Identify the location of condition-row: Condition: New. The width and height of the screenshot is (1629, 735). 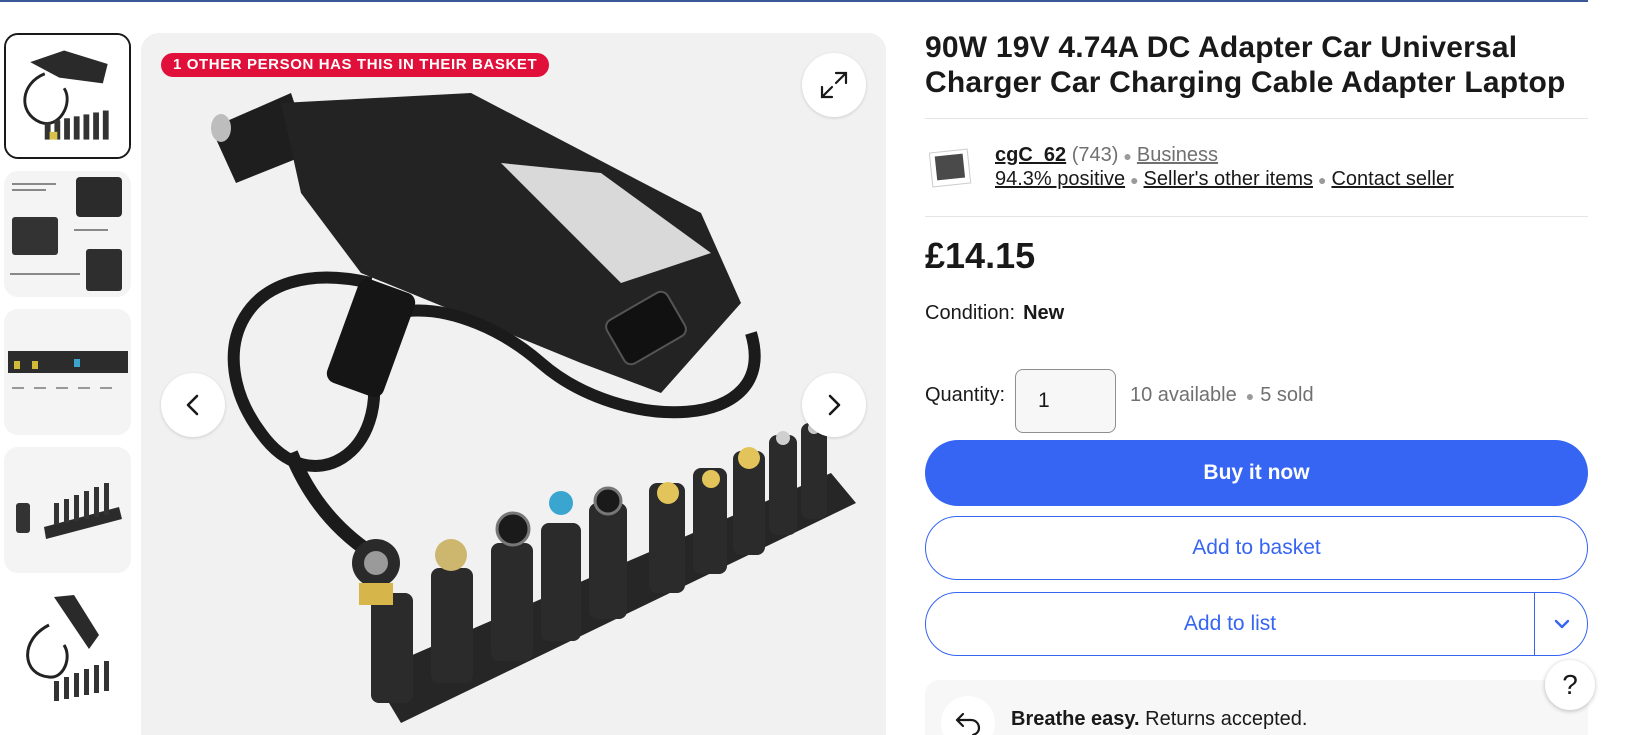
(994, 313).